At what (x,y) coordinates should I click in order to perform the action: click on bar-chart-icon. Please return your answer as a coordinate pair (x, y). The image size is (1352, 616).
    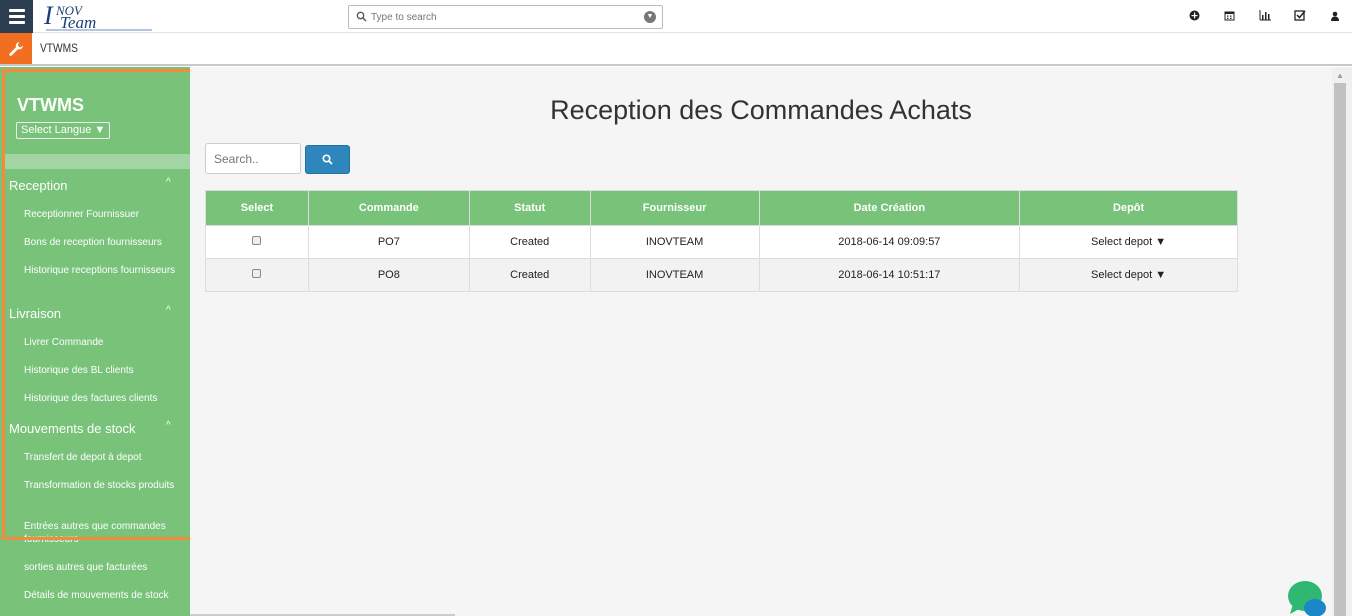
    Looking at the image, I should click on (1264, 16).